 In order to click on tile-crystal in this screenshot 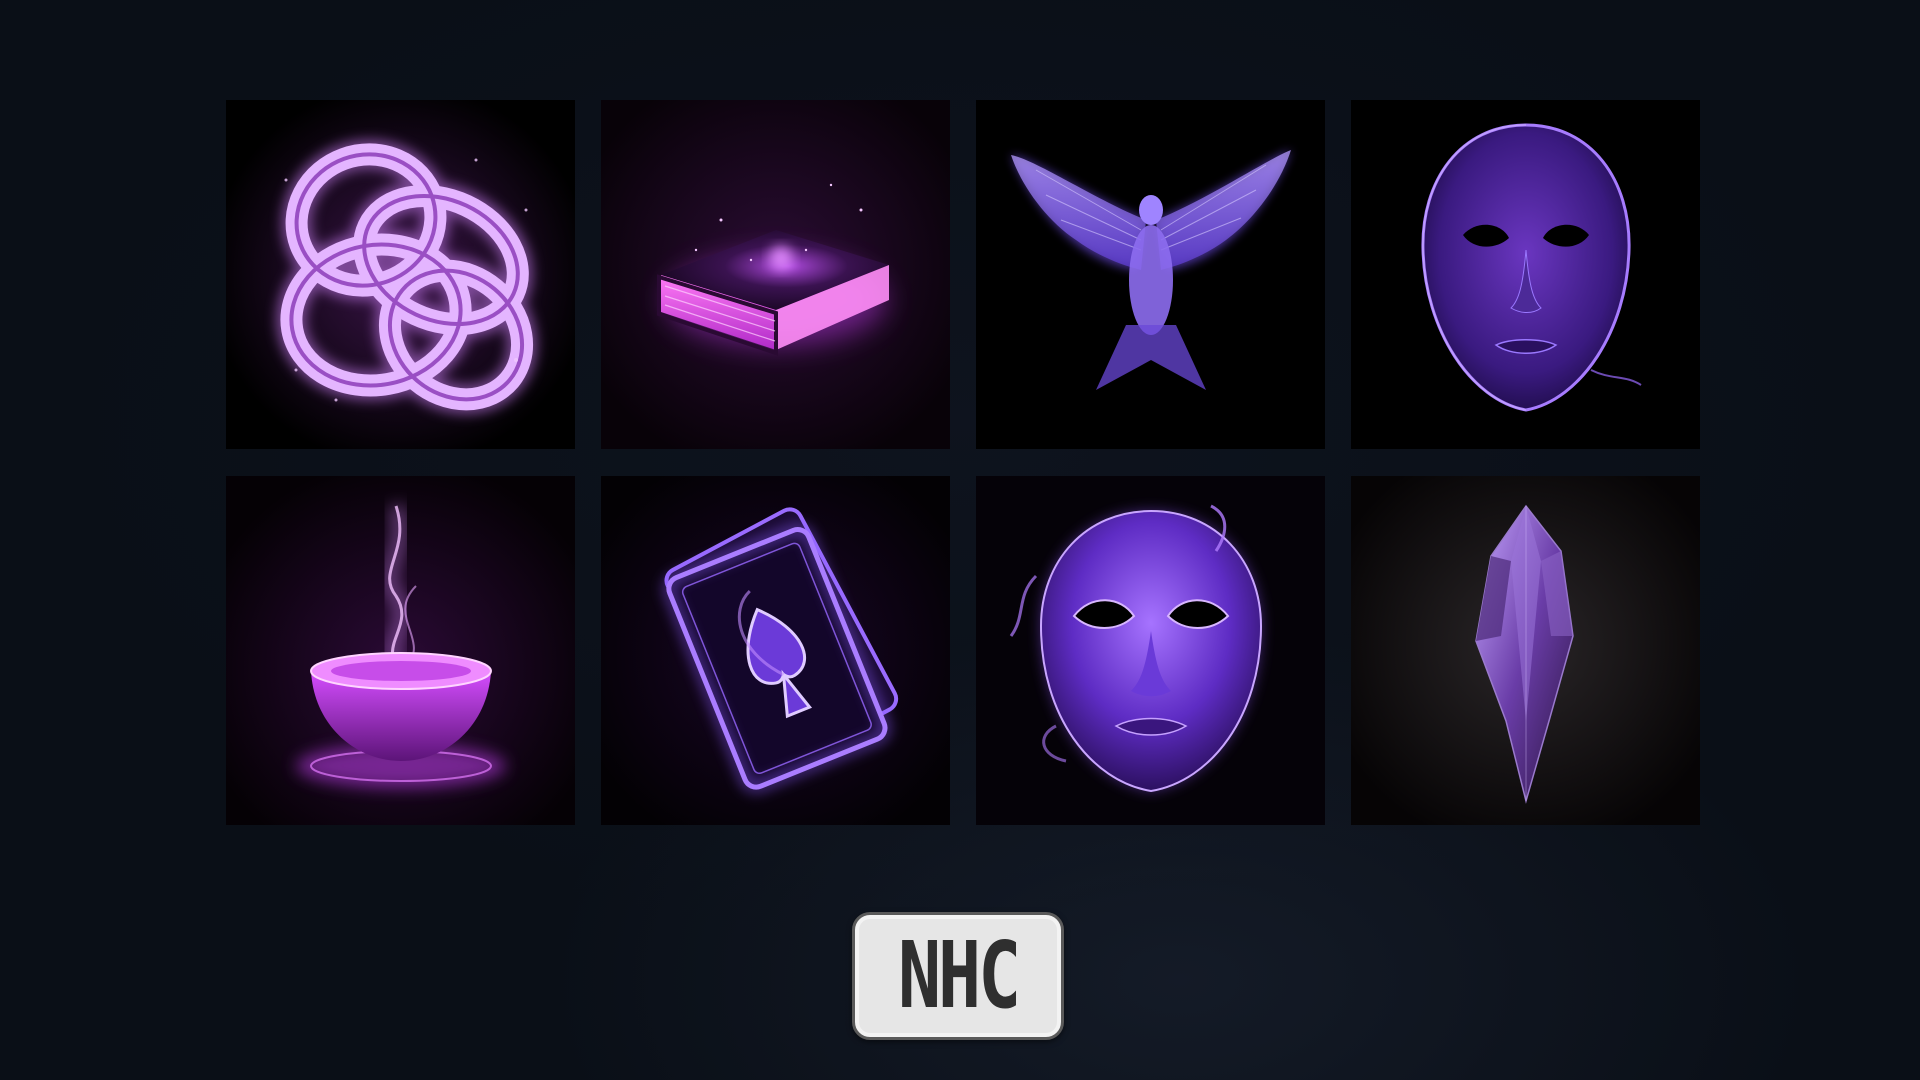, I will do `click(1525, 650)`.